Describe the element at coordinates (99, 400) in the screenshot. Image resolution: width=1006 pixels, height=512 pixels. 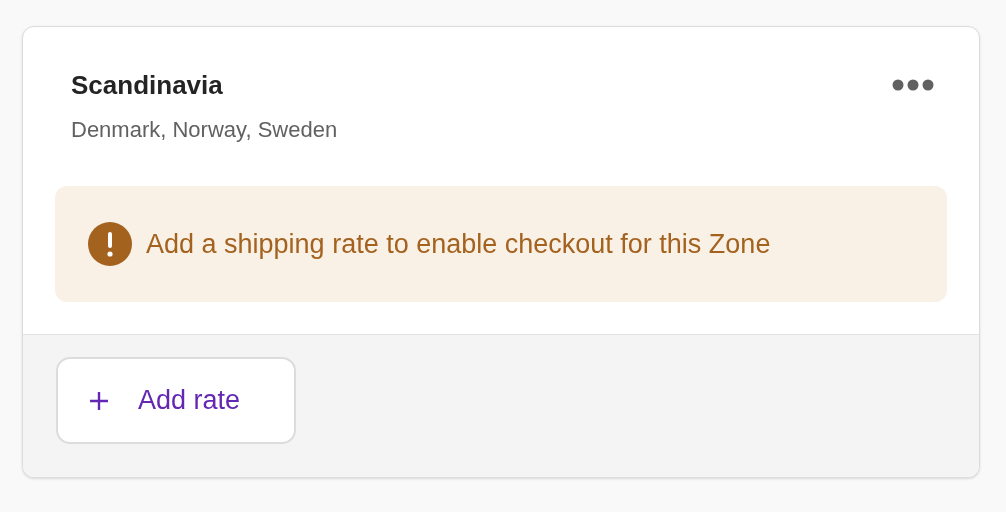
I see `plus-icon` at that location.